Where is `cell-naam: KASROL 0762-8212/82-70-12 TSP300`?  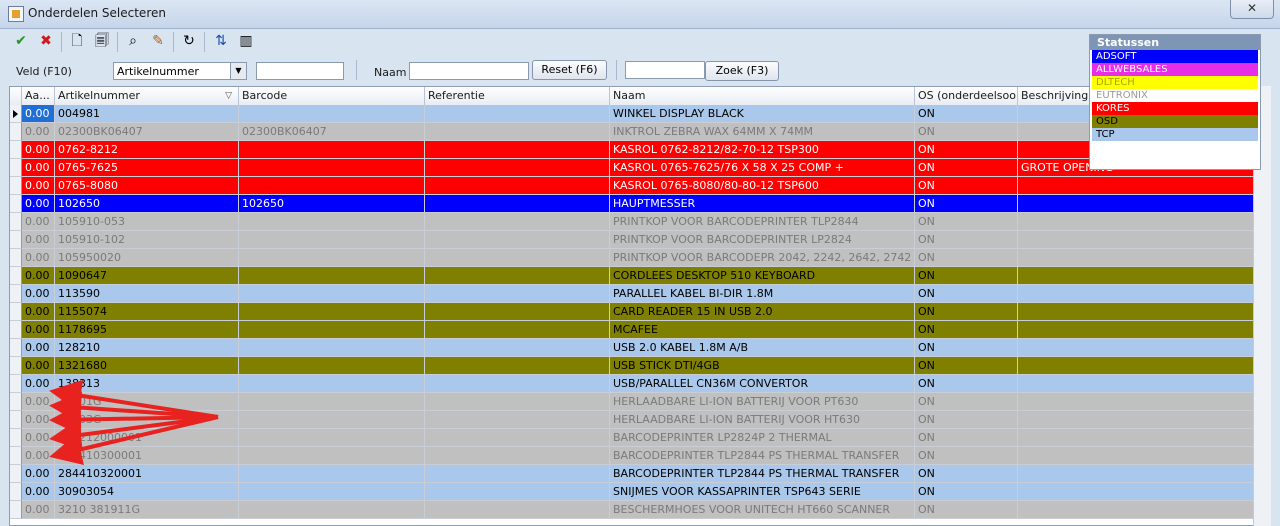
cell-naam: KASROL 0762-8212/82-70-12 TSP300 is located at coordinates (762, 150).